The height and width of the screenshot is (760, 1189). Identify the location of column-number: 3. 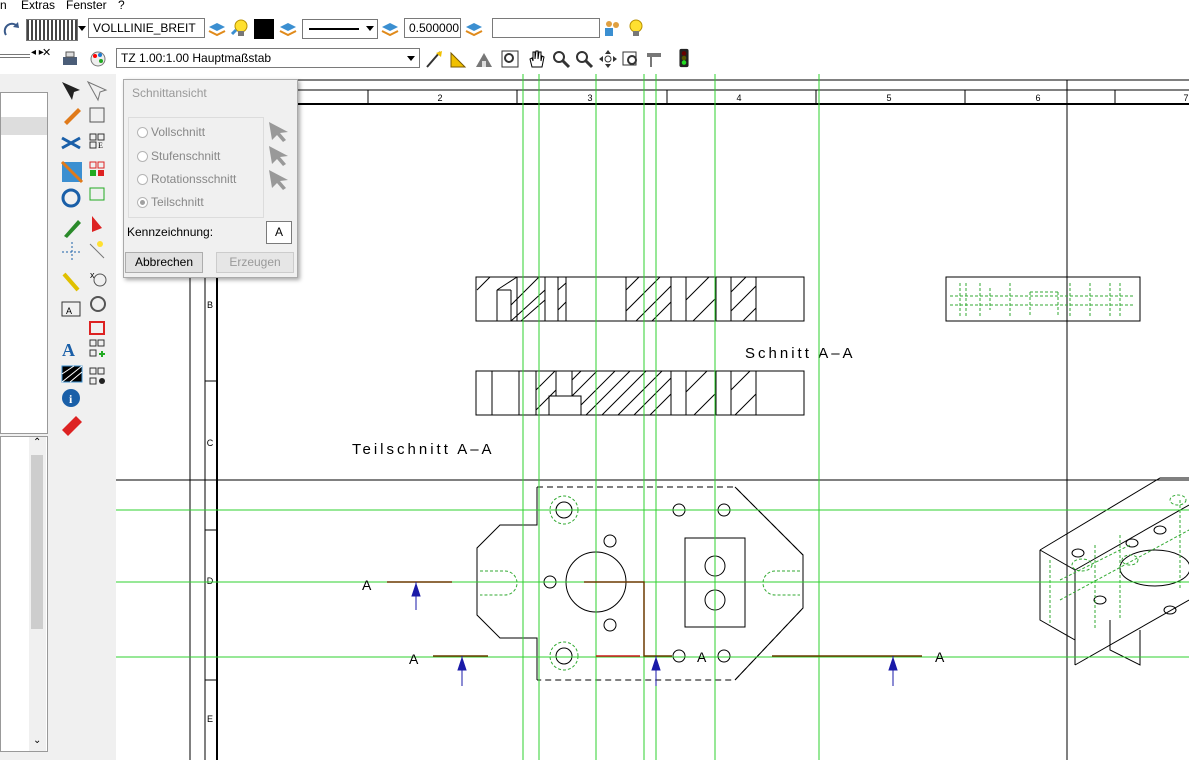
(589, 98).